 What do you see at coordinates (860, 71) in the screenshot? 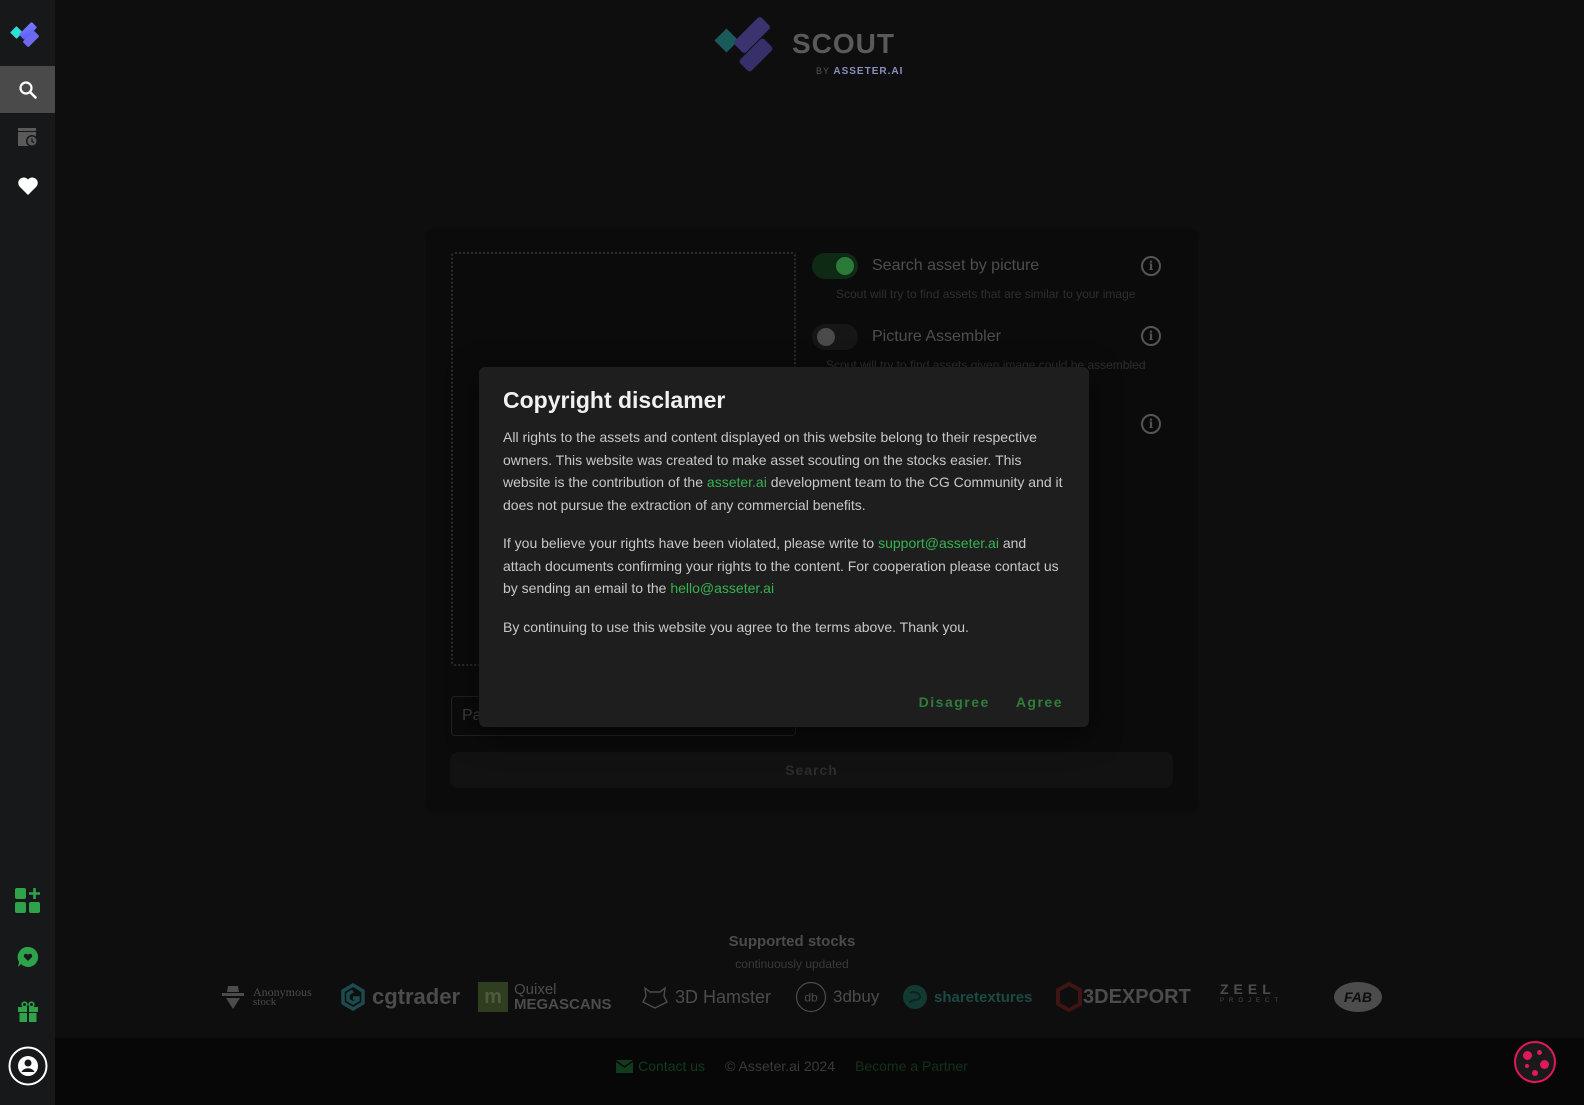
I see `app-byline: BY ASSETER.AI` at bounding box center [860, 71].